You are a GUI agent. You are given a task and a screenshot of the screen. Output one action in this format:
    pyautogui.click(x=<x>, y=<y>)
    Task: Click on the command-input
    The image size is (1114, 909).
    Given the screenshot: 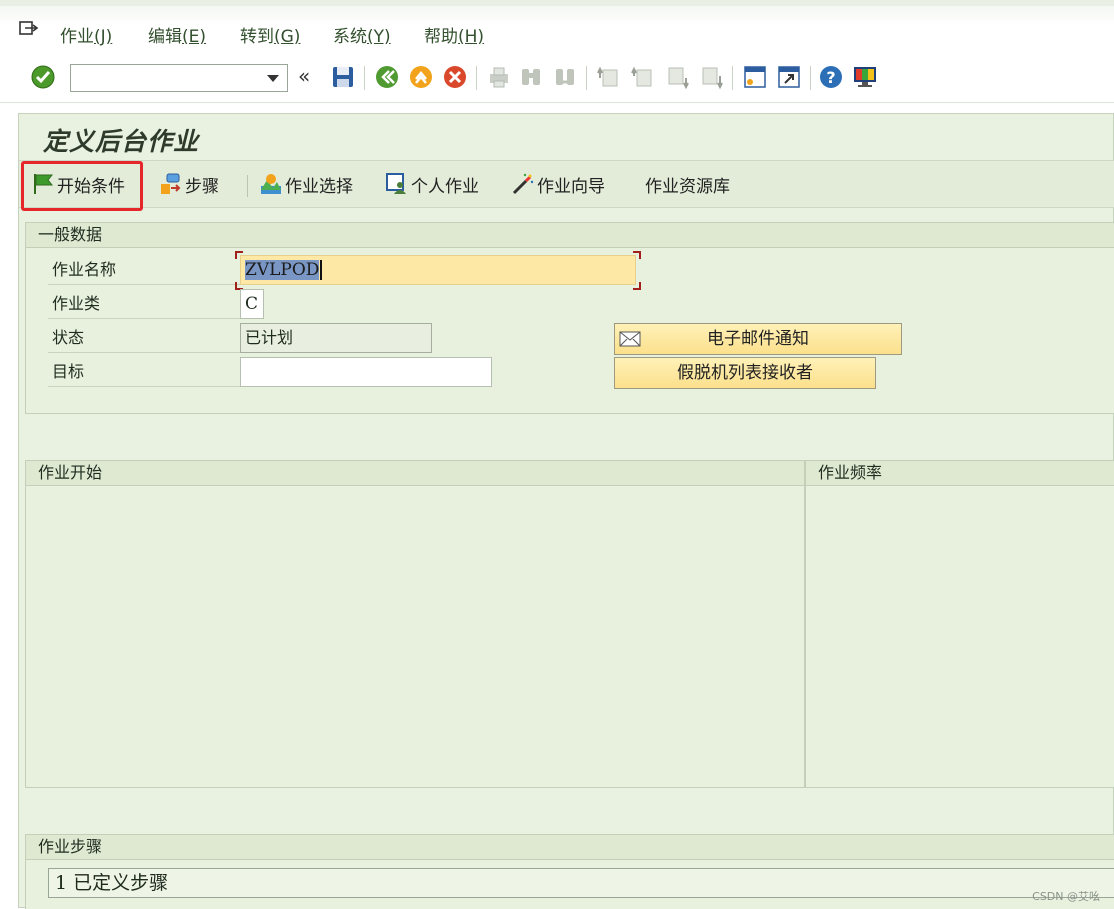 What is the action you would take?
    pyautogui.click(x=167, y=79)
    